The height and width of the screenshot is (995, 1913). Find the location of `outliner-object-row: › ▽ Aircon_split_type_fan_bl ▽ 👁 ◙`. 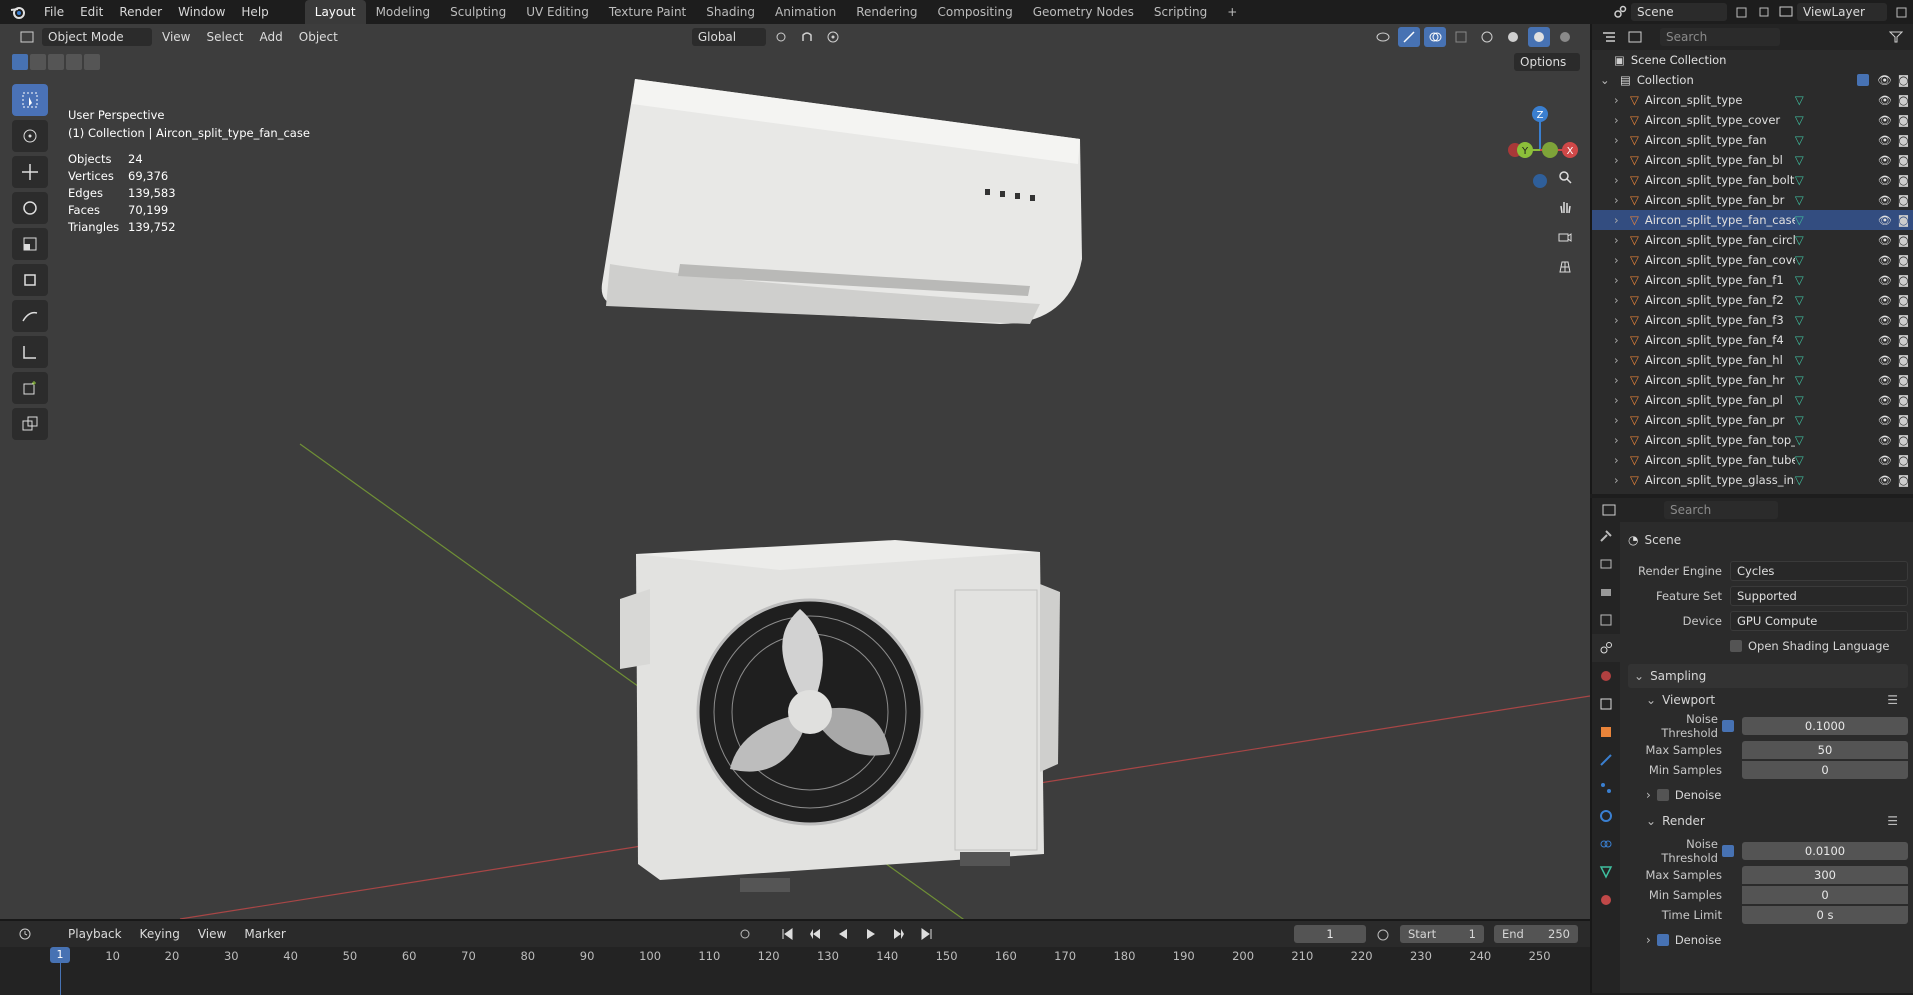

outliner-object-row: › ▽ Aircon_split_type_fan_bl ▽ 👁 ◙ is located at coordinates (1752, 160).